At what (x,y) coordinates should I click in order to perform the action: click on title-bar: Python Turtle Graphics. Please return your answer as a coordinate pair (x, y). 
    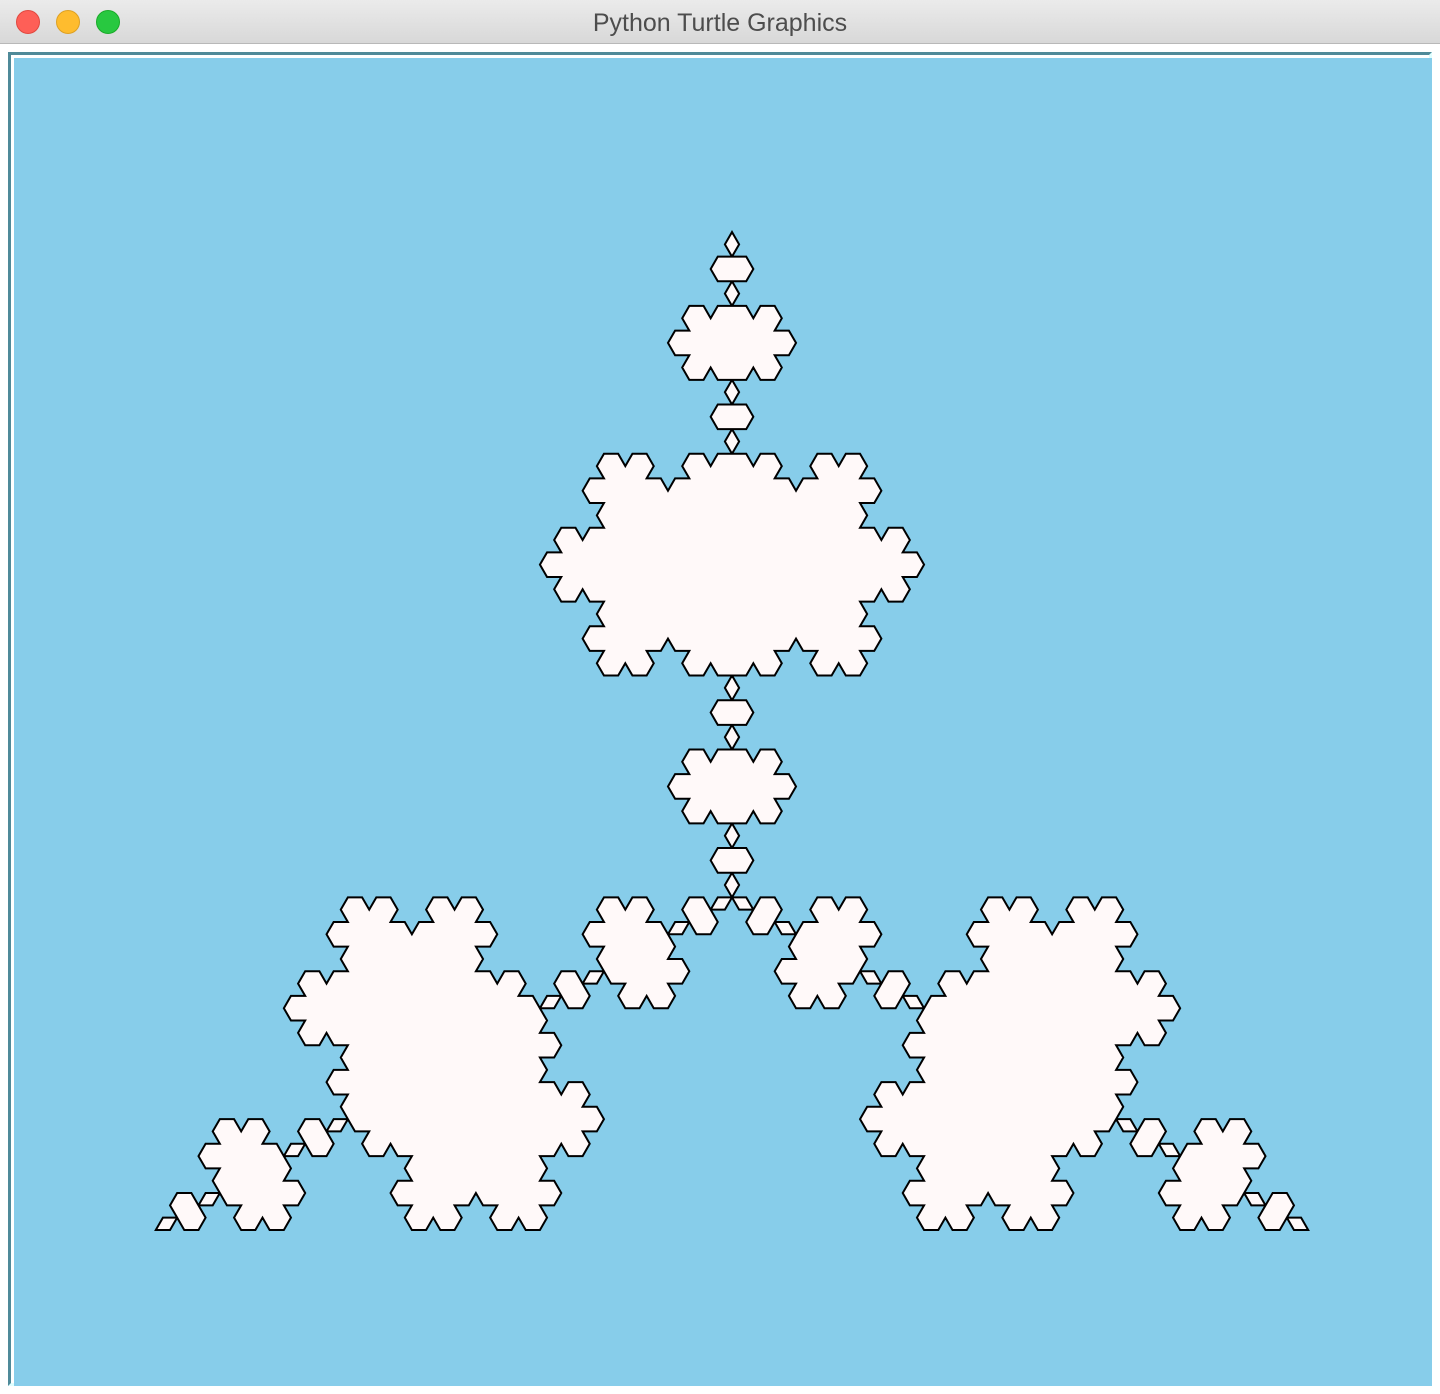
    Looking at the image, I should click on (720, 22).